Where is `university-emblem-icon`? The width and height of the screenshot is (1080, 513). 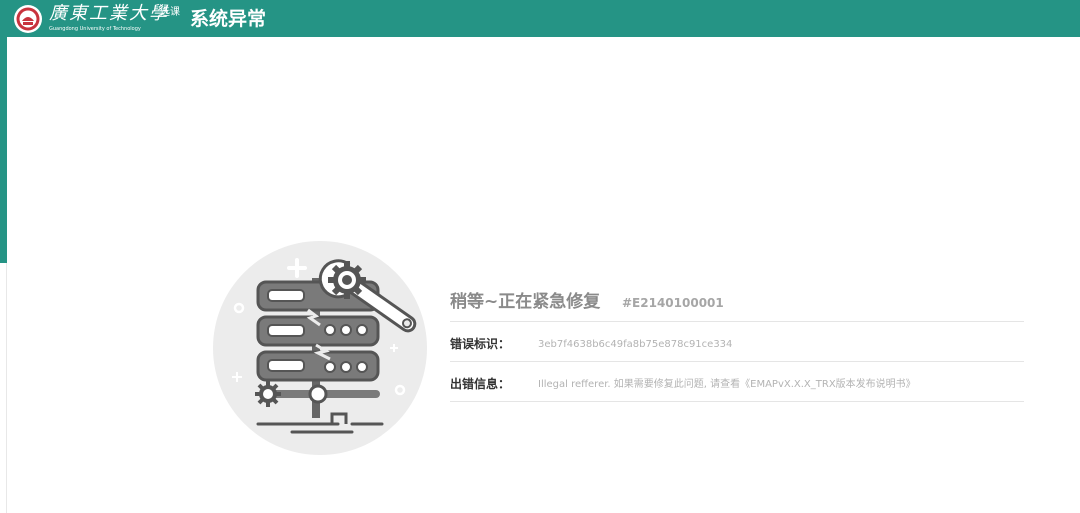 university-emblem-icon is located at coordinates (28, 19).